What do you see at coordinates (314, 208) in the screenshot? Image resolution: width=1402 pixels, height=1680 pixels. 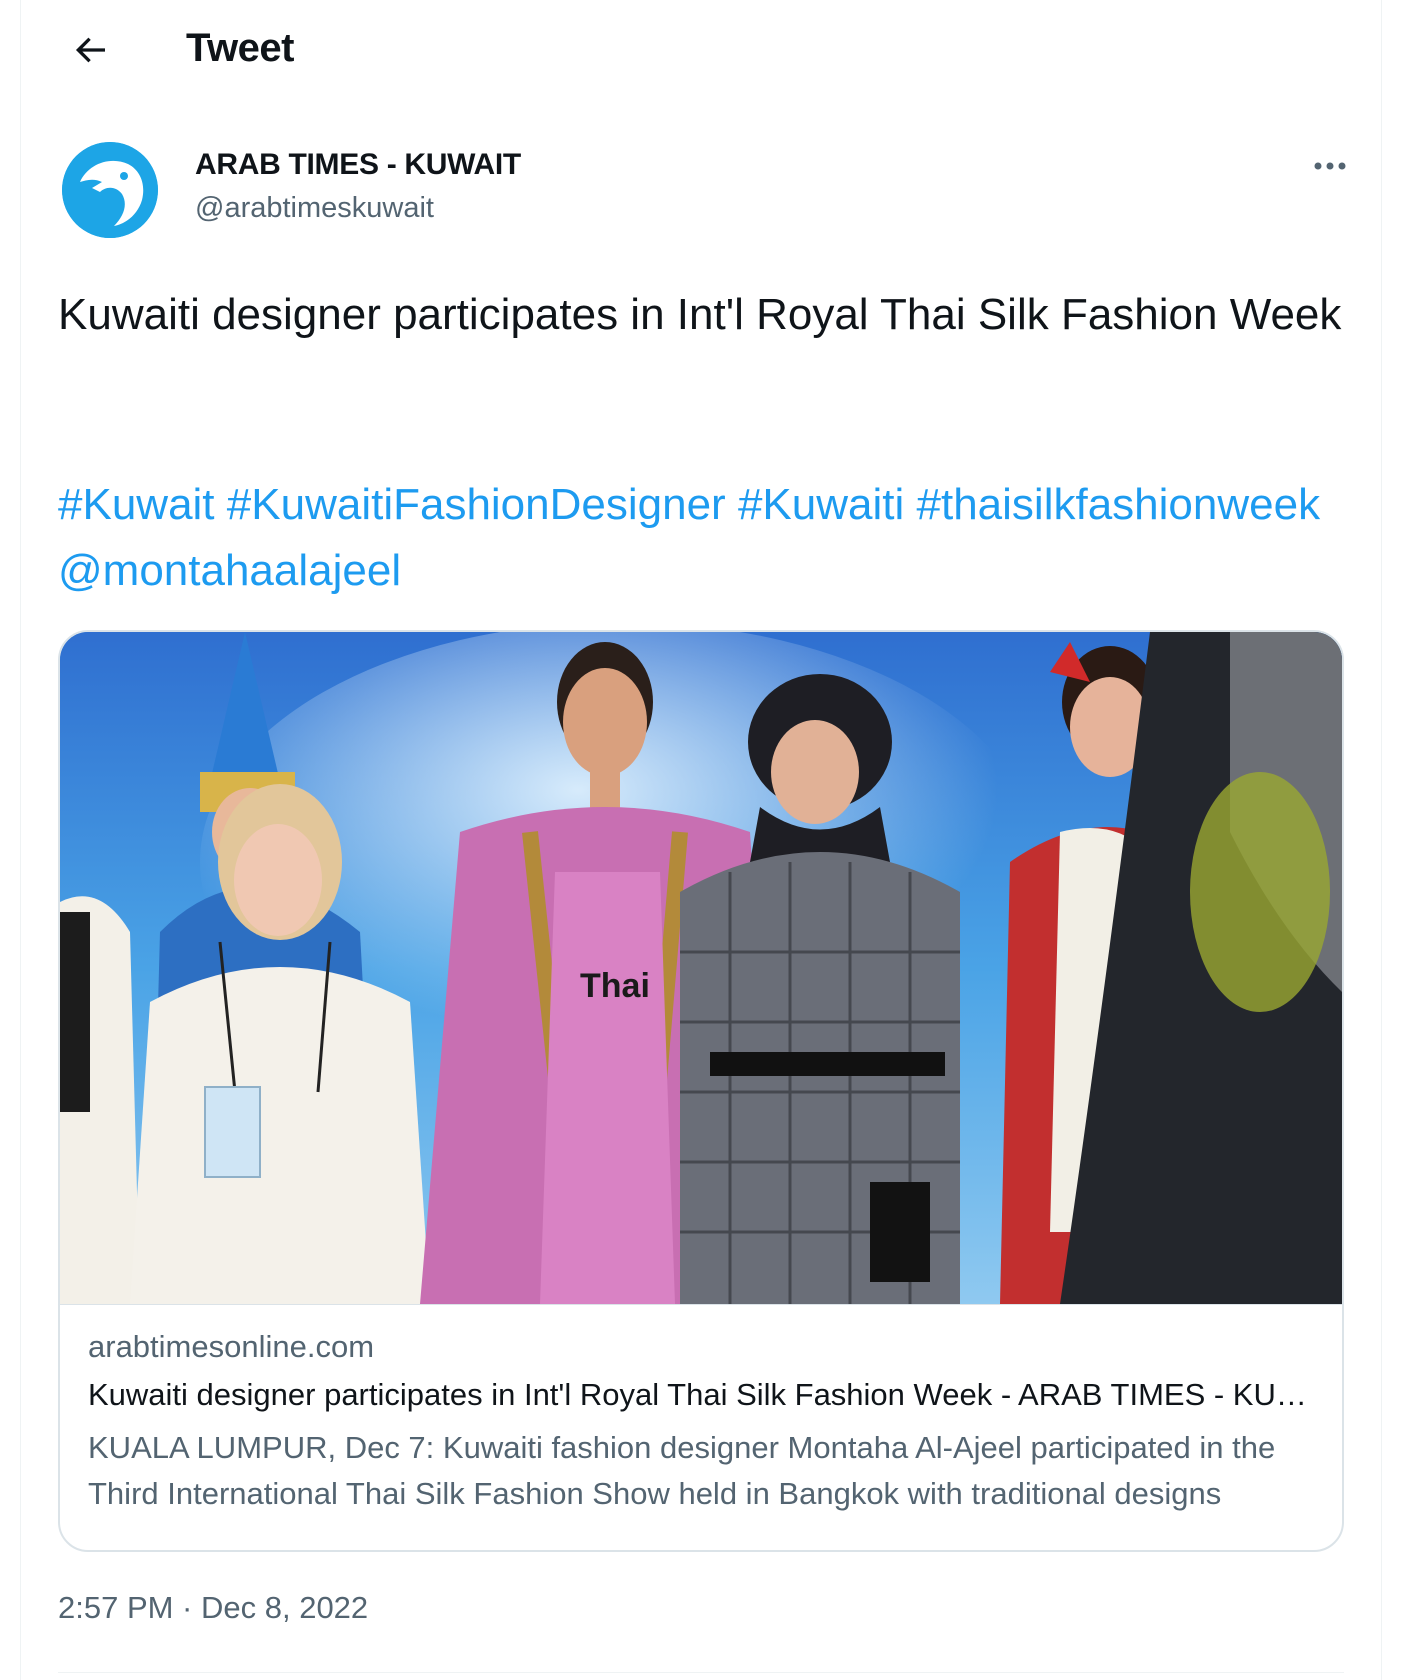 I see `author-handle: @arabtimeskuwait` at bounding box center [314, 208].